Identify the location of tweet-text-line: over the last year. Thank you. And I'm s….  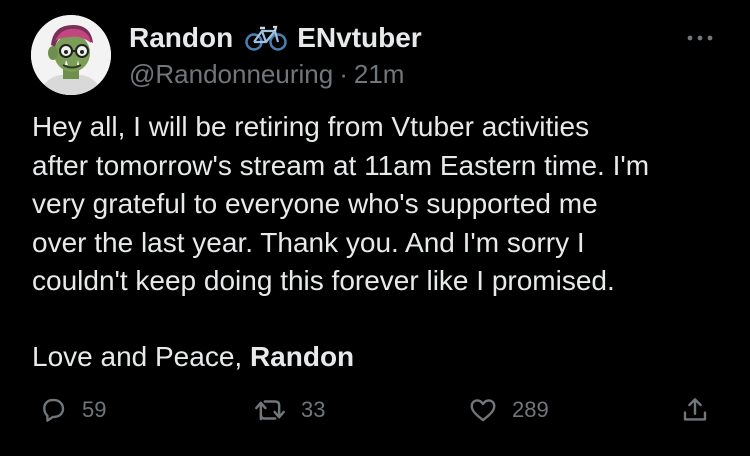
(308, 242).